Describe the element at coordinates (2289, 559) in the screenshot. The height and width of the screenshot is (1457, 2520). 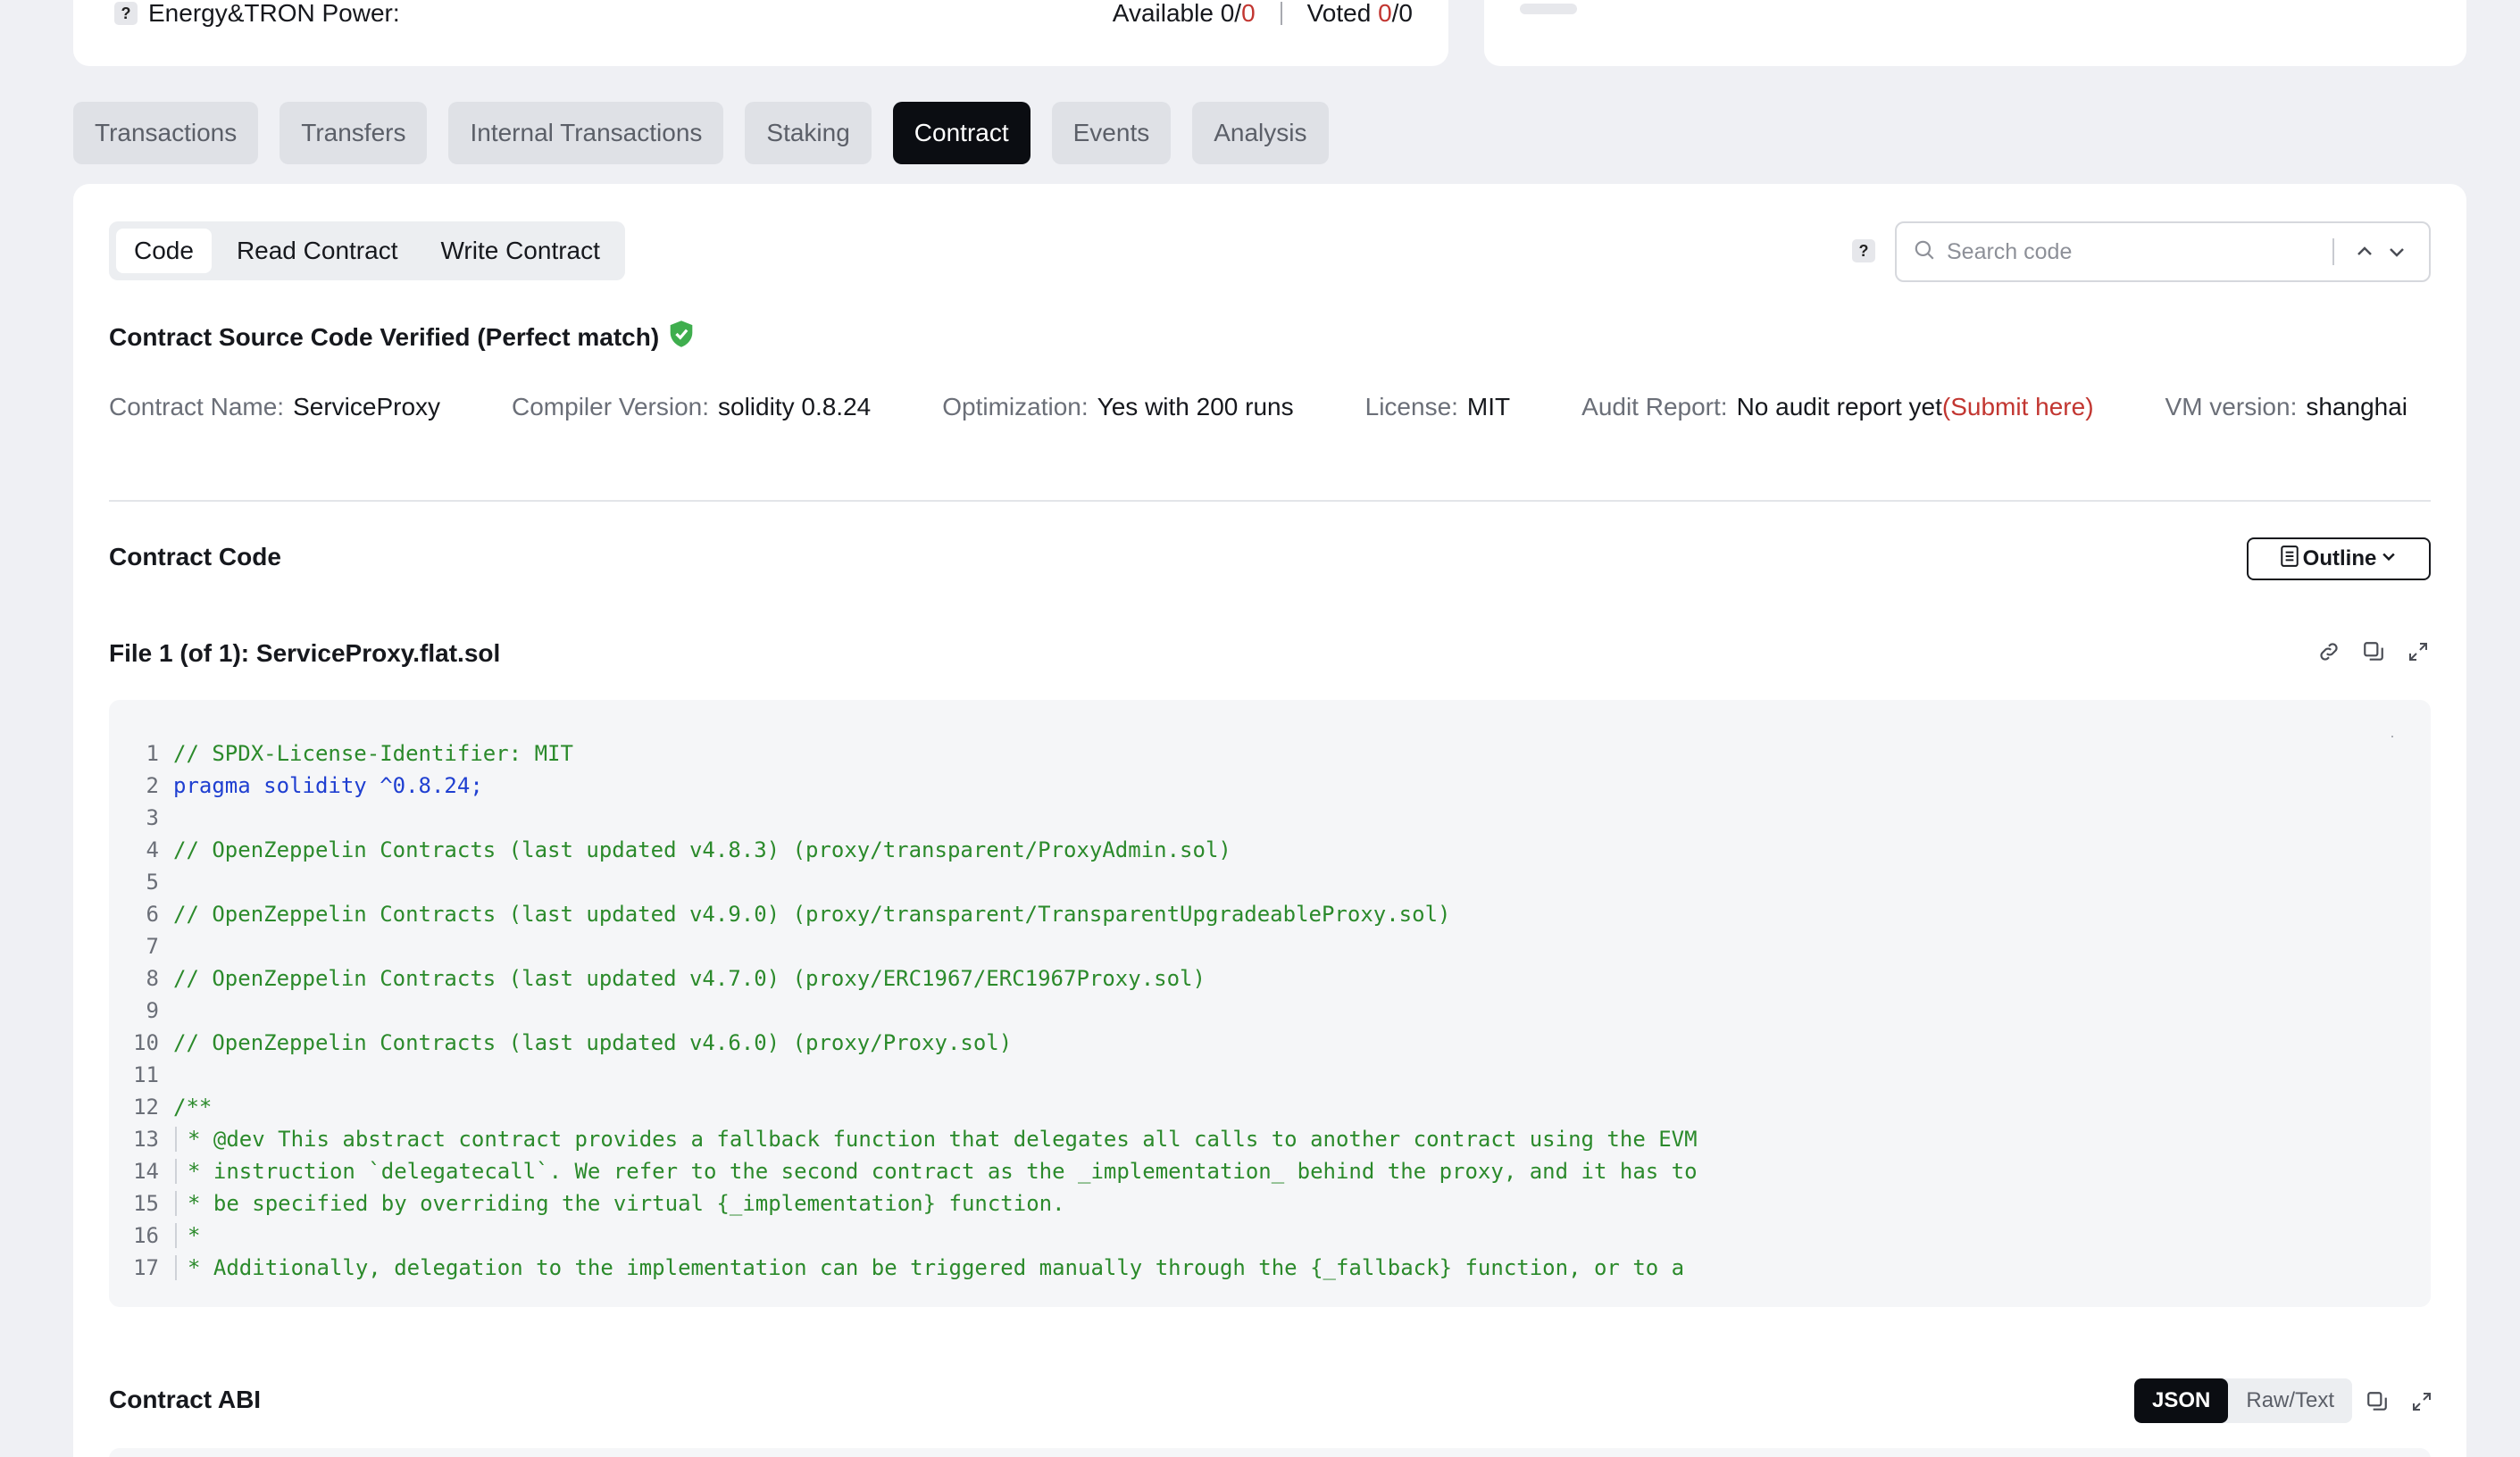
I see `list-icon` at that location.